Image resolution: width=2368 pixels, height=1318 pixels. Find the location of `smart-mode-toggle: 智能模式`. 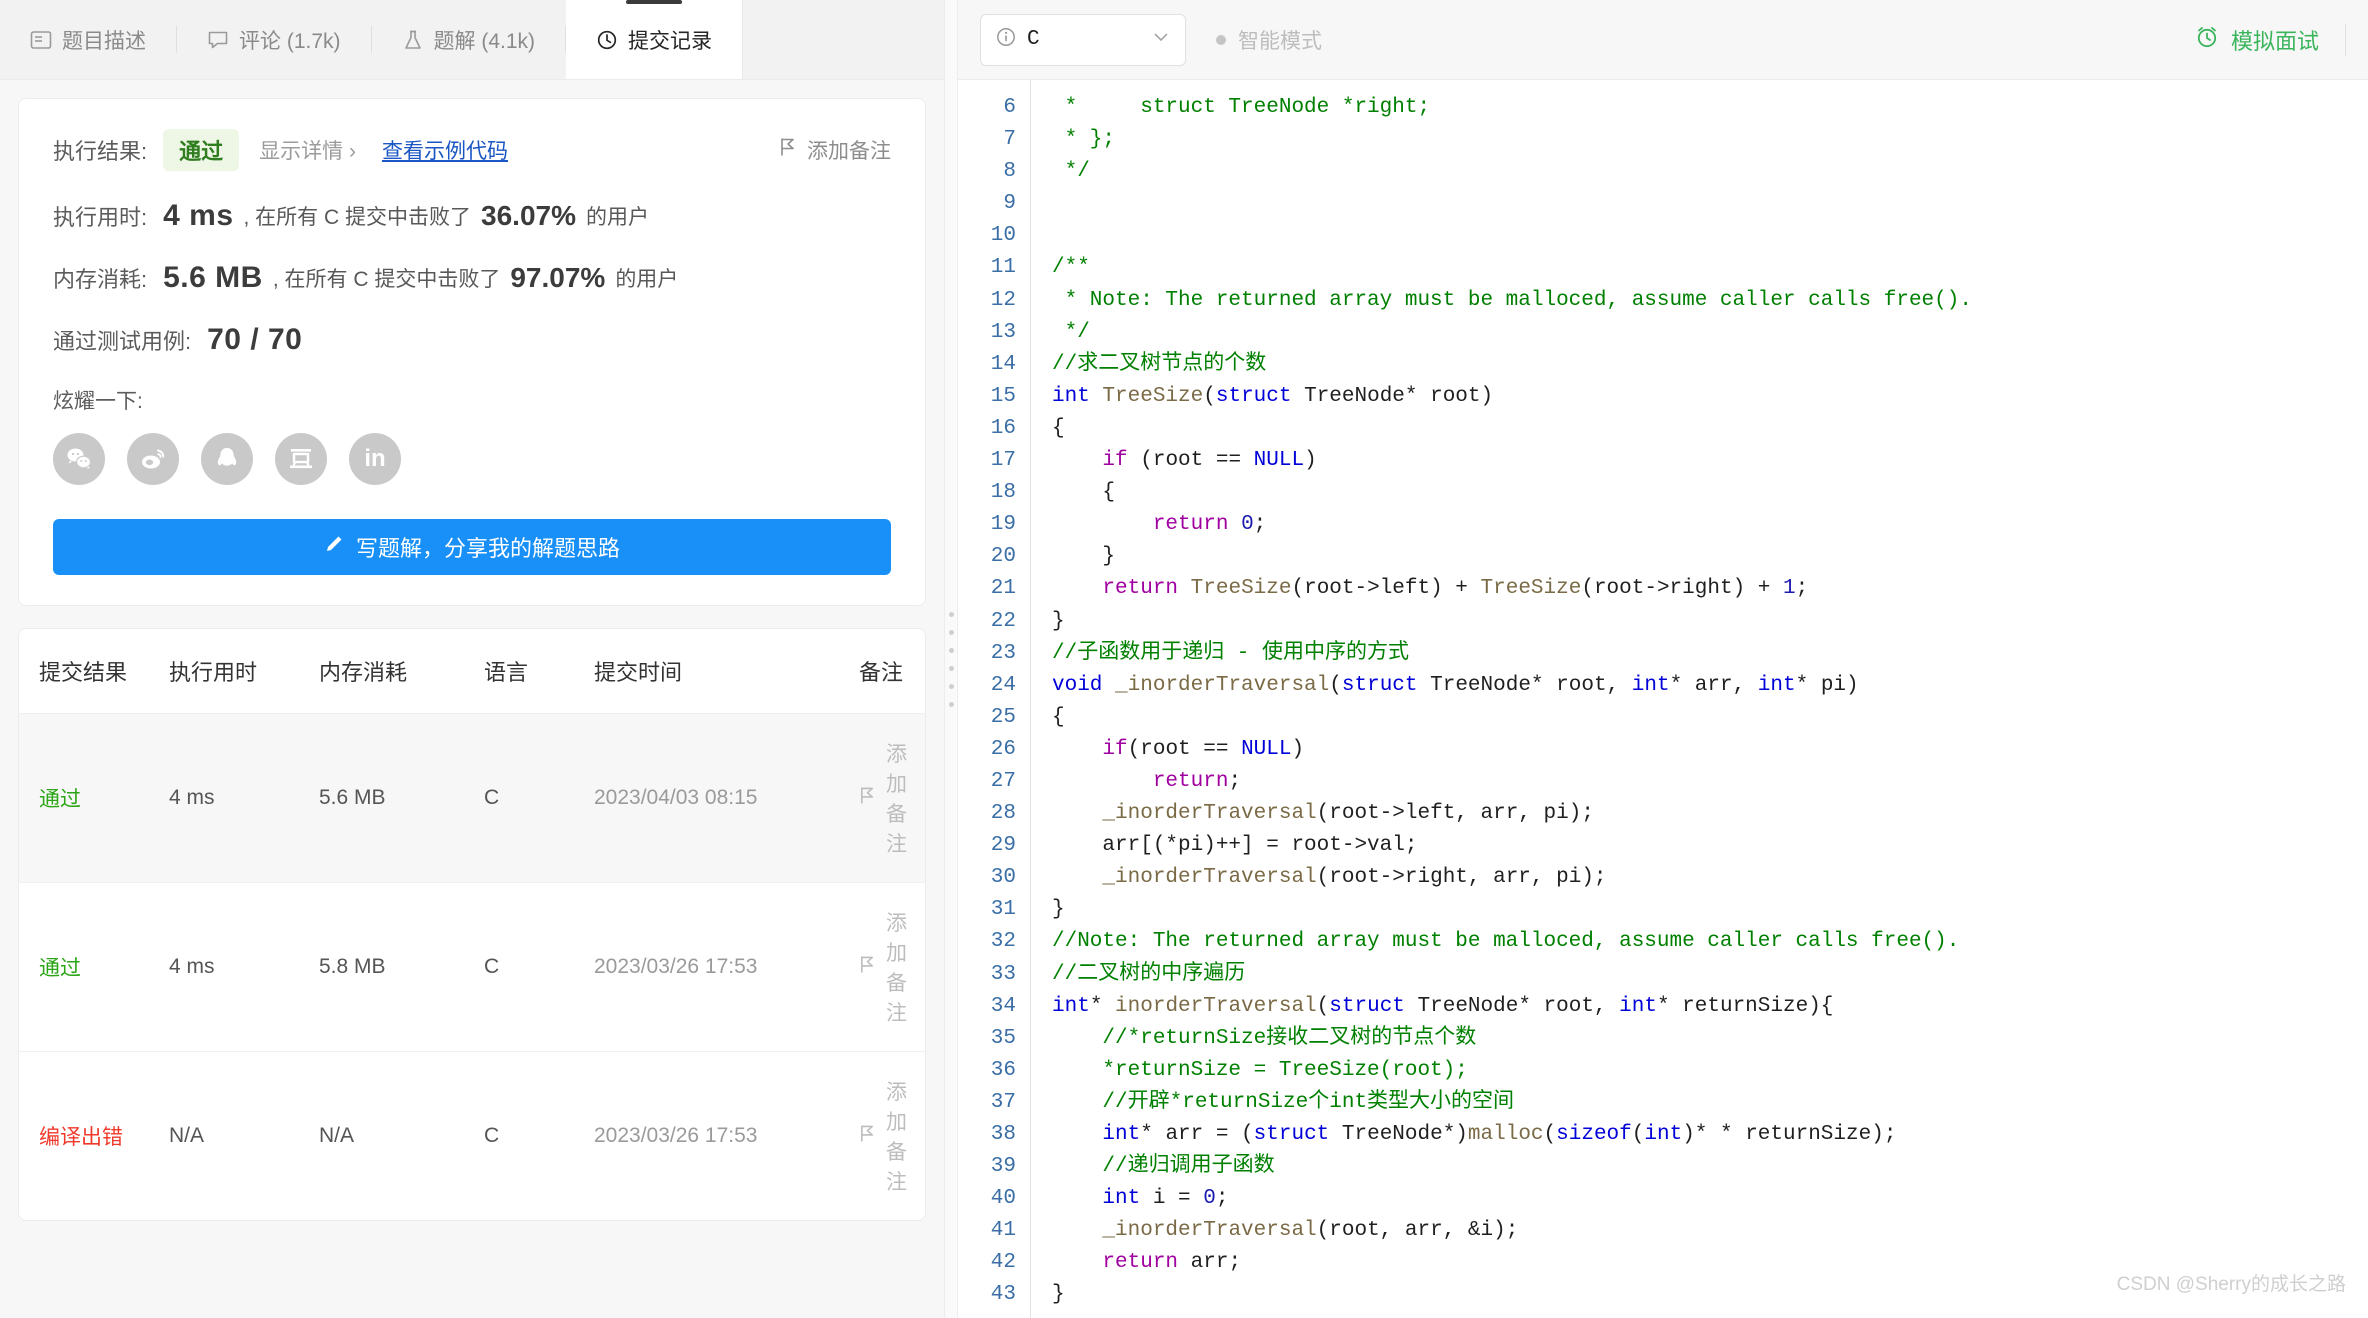

smart-mode-toggle: 智能模式 is located at coordinates (1269, 40).